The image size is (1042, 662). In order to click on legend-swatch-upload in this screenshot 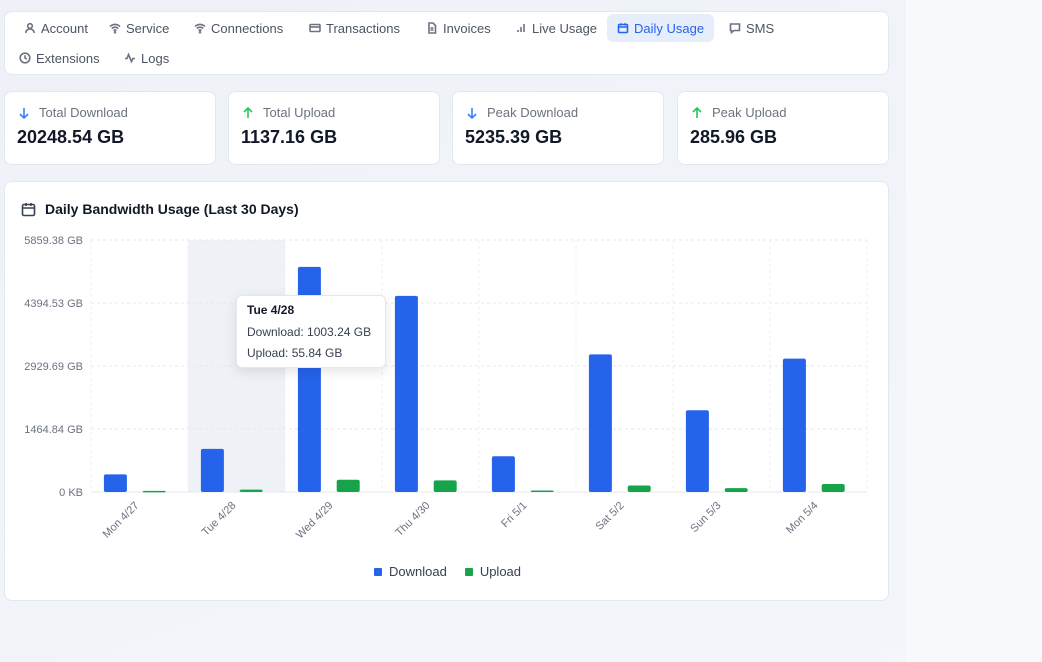, I will do `click(468, 571)`.